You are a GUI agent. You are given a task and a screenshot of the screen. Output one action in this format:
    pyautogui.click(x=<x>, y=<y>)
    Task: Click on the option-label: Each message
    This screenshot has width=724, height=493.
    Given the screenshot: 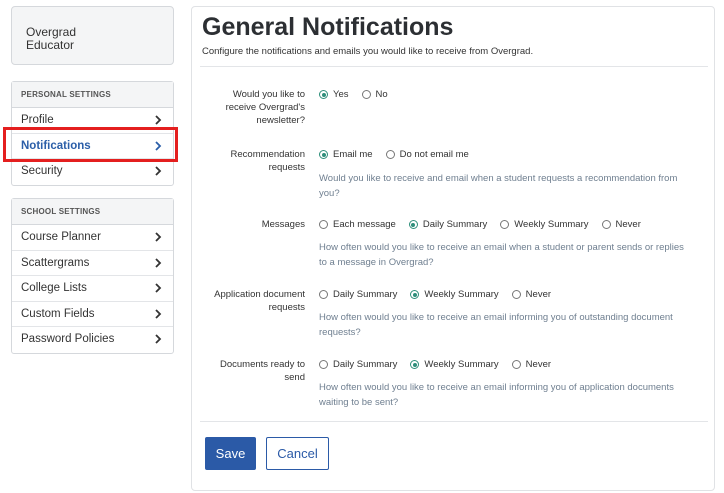 What is the action you would take?
    pyautogui.click(x=364, y=224)
    